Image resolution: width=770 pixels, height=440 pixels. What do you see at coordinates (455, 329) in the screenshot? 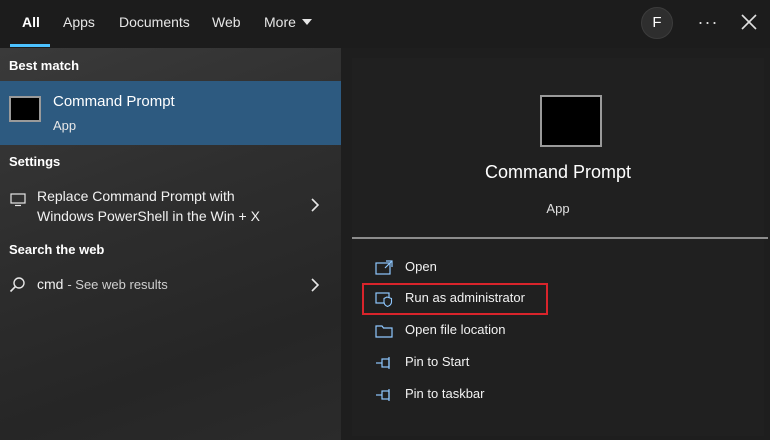
I see `action-open-file-location-label: Open file location` at bounding box center [455, 329].